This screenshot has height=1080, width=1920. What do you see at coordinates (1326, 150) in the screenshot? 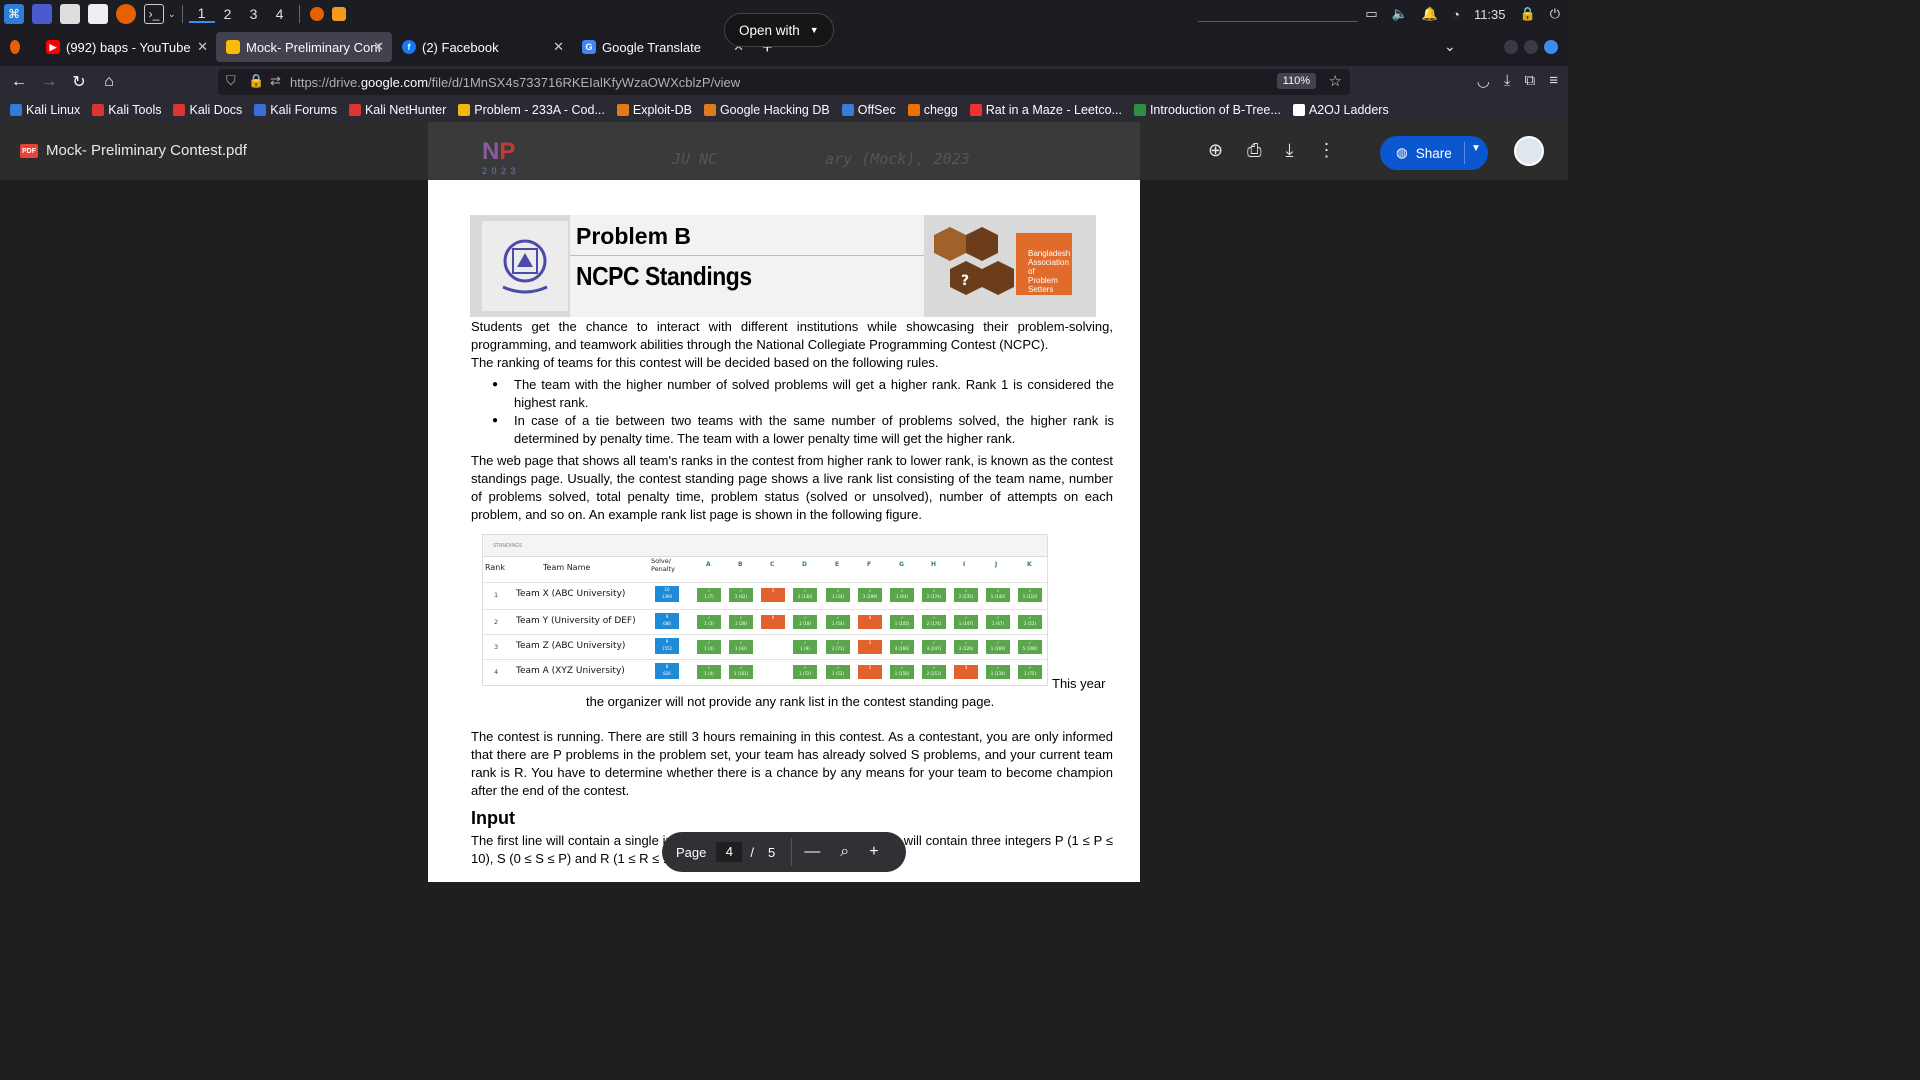
I see `more-options-icon: ⋮` at bounding box center [1326, 150].